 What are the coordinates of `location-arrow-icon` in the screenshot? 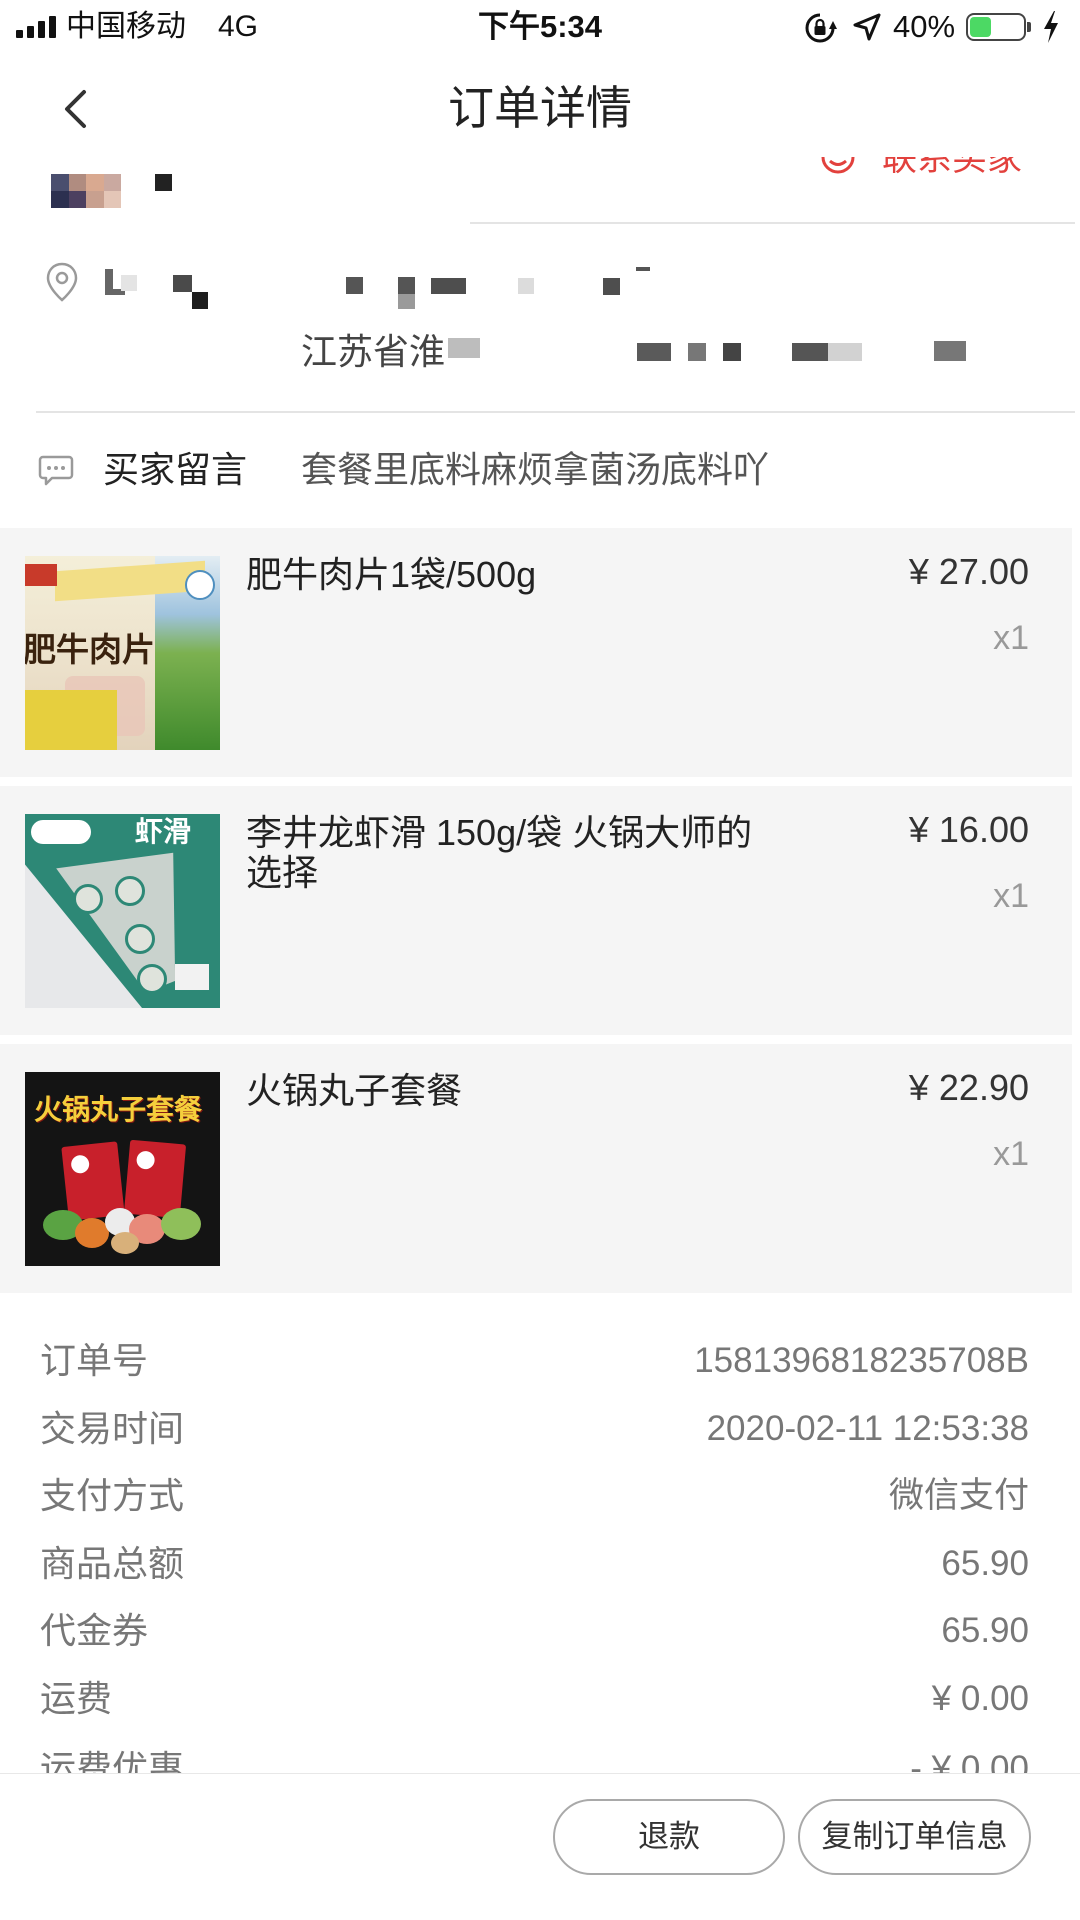 It's located at (867, 27).